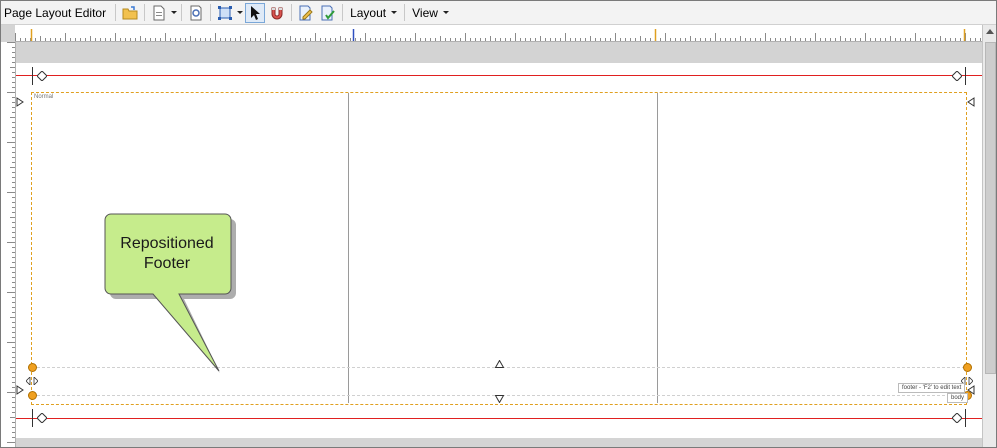  I want to click on callout-line-2: Footer, so click(167, 263).